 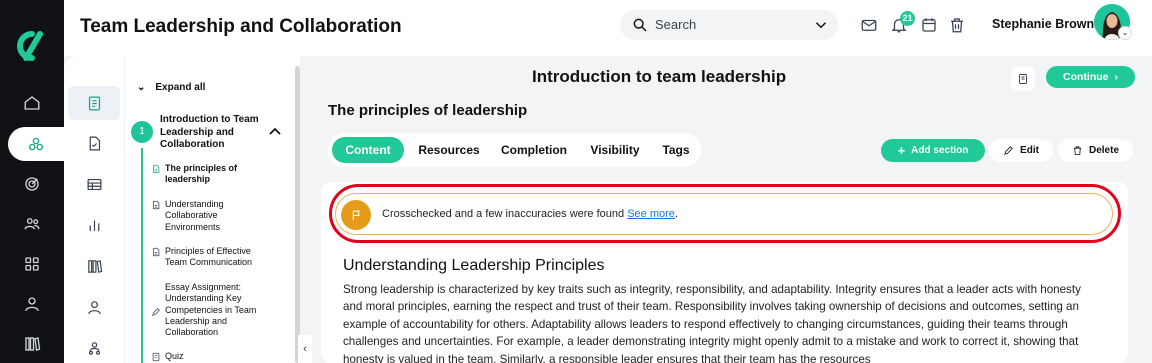 What do you see at coordinates (1043, 24) in the screenshot?
I see `user-name: Stephanie Brown` at bounding box center [1043, 24].